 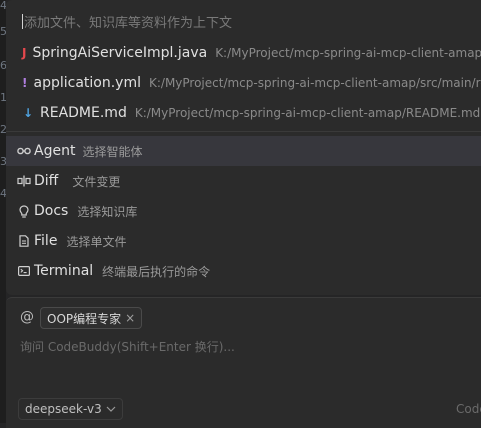 What do you see at coordinates (156, 271) in the screenshot?
I see `command-description: 终端最后执行的命令` at bounding box center [156, 271].